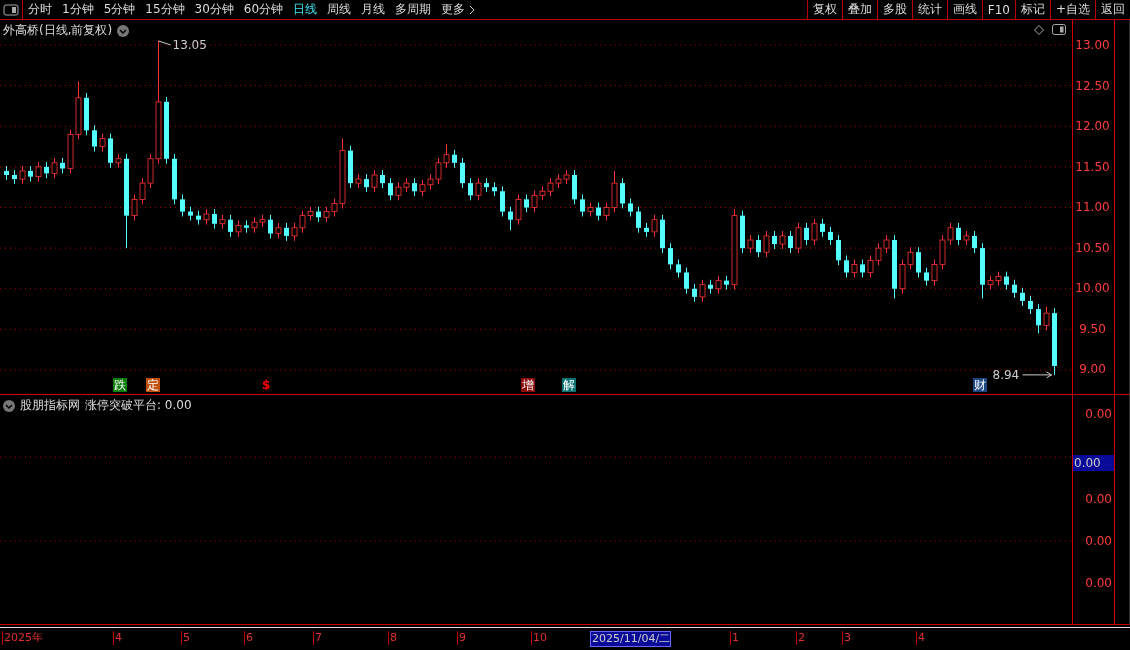 The width and height of the screenshot is (1130, 650). I want to click on period-tab: 1分钟, so click(78, 9).